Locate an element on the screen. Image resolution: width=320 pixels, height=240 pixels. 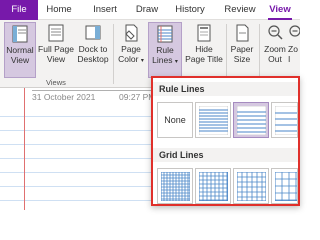
rule-option-none: None is located at coordinates (175, 120).